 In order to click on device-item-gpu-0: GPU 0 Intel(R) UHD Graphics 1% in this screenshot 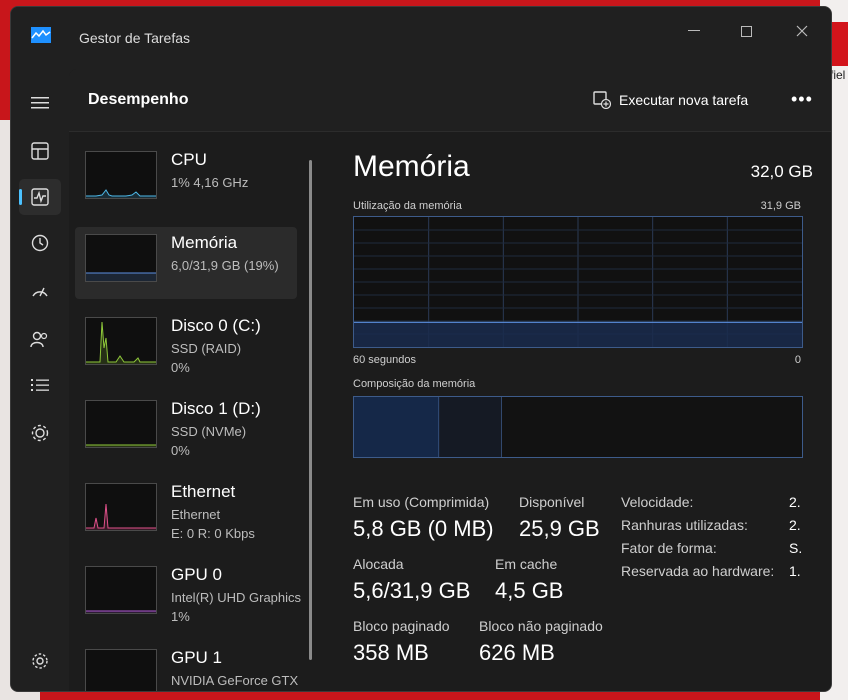, I will do `click(188, 595)`.